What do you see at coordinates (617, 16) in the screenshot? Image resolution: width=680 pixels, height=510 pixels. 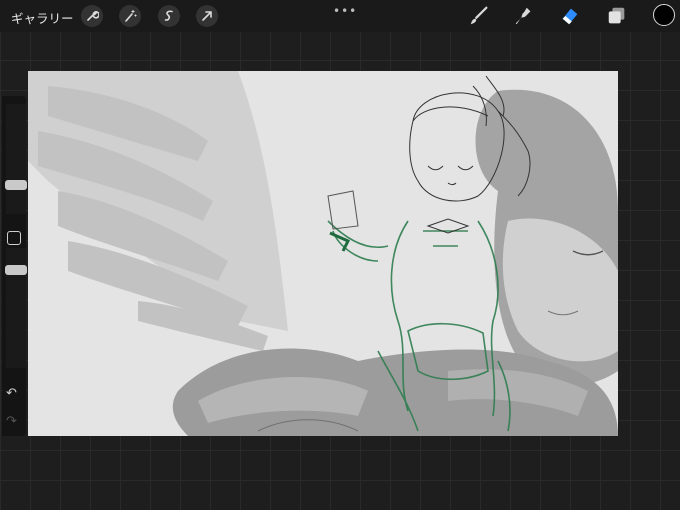 I see `layers-icon` at bounding box center [617, 16].